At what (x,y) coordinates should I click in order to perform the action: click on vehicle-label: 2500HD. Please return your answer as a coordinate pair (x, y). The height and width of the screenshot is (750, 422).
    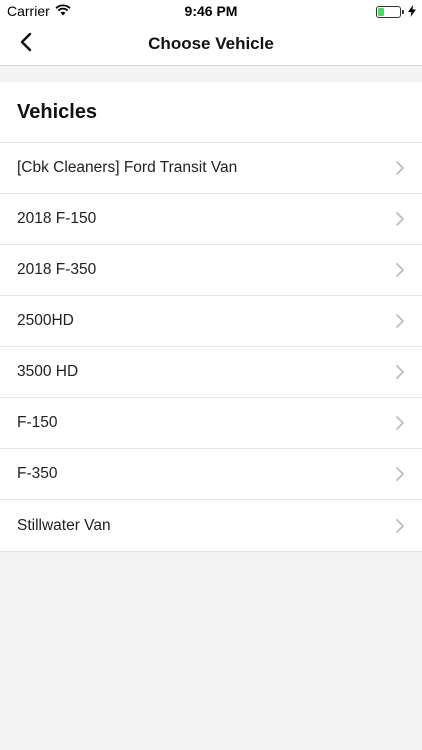
    Looking at the image, I should click on (45, 320).